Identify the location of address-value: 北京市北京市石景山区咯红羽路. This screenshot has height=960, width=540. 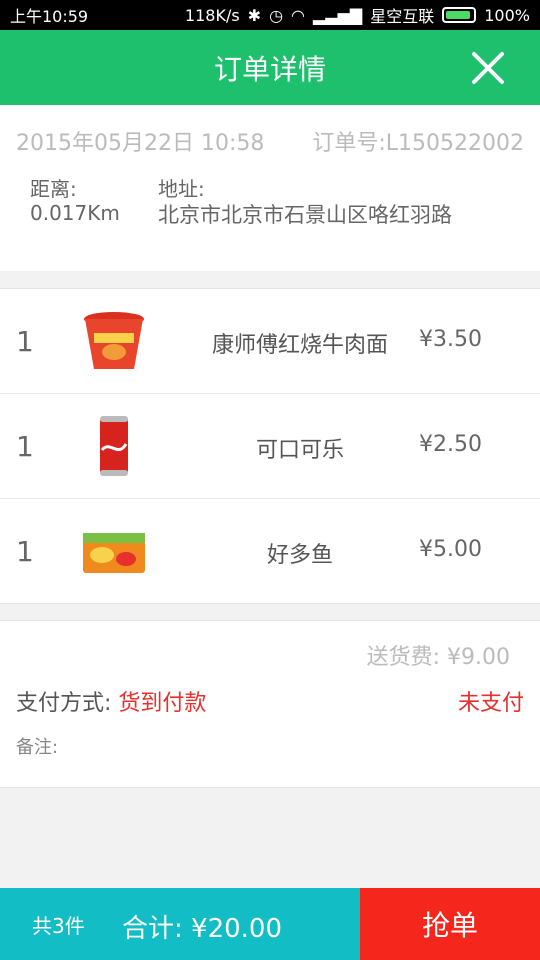
(305, 215).